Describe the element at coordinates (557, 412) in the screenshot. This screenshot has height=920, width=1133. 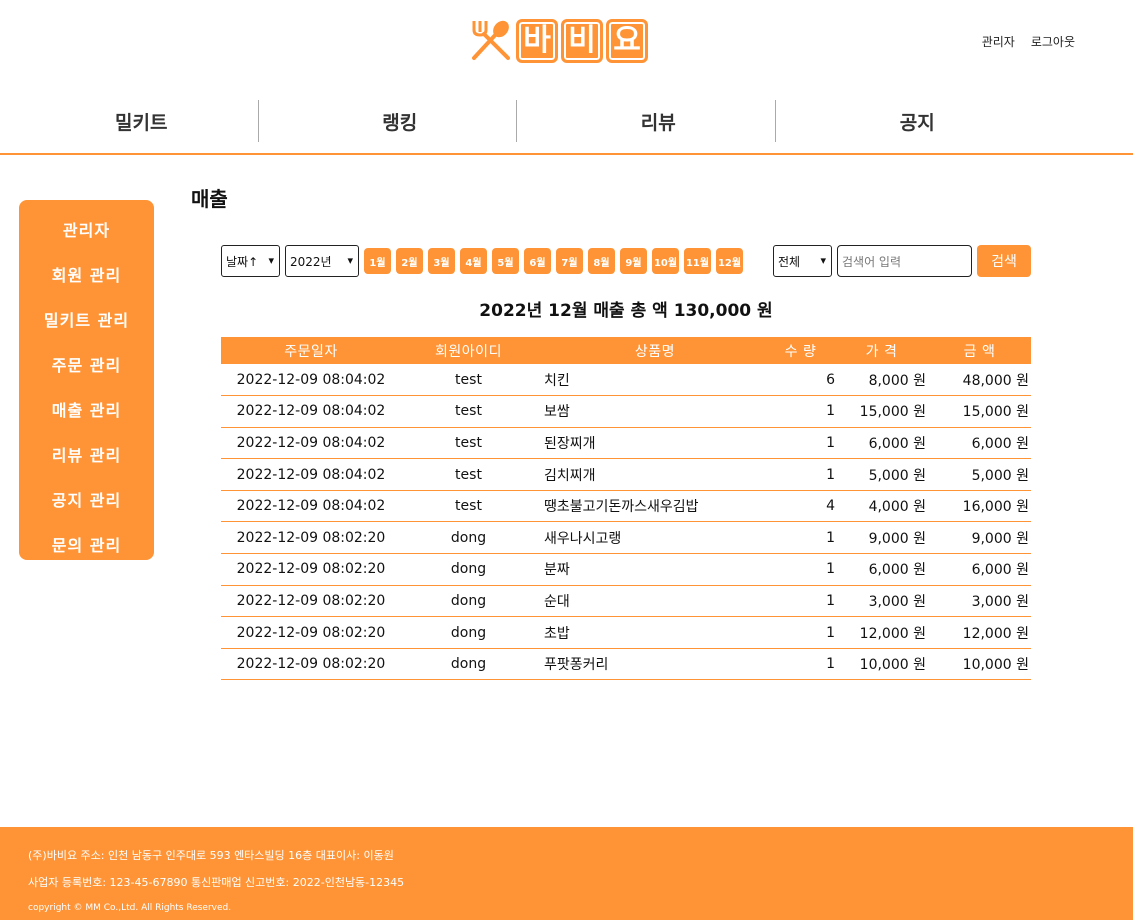
I see `cell-product-name: 보쌈` at that location.